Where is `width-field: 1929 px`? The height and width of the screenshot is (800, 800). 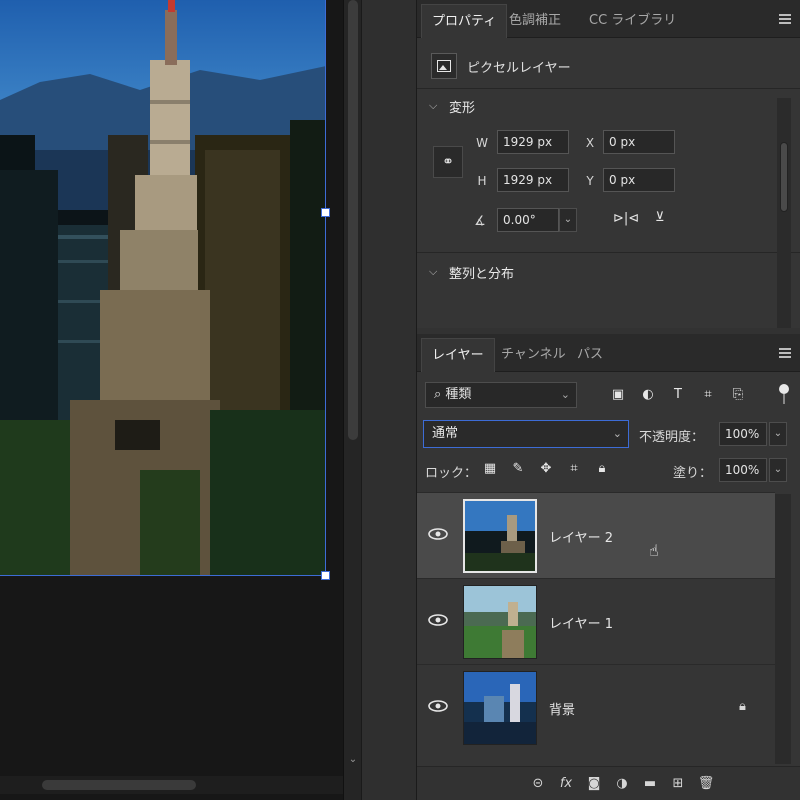 width-field: 1929 px is located at coordinates (533, 142).